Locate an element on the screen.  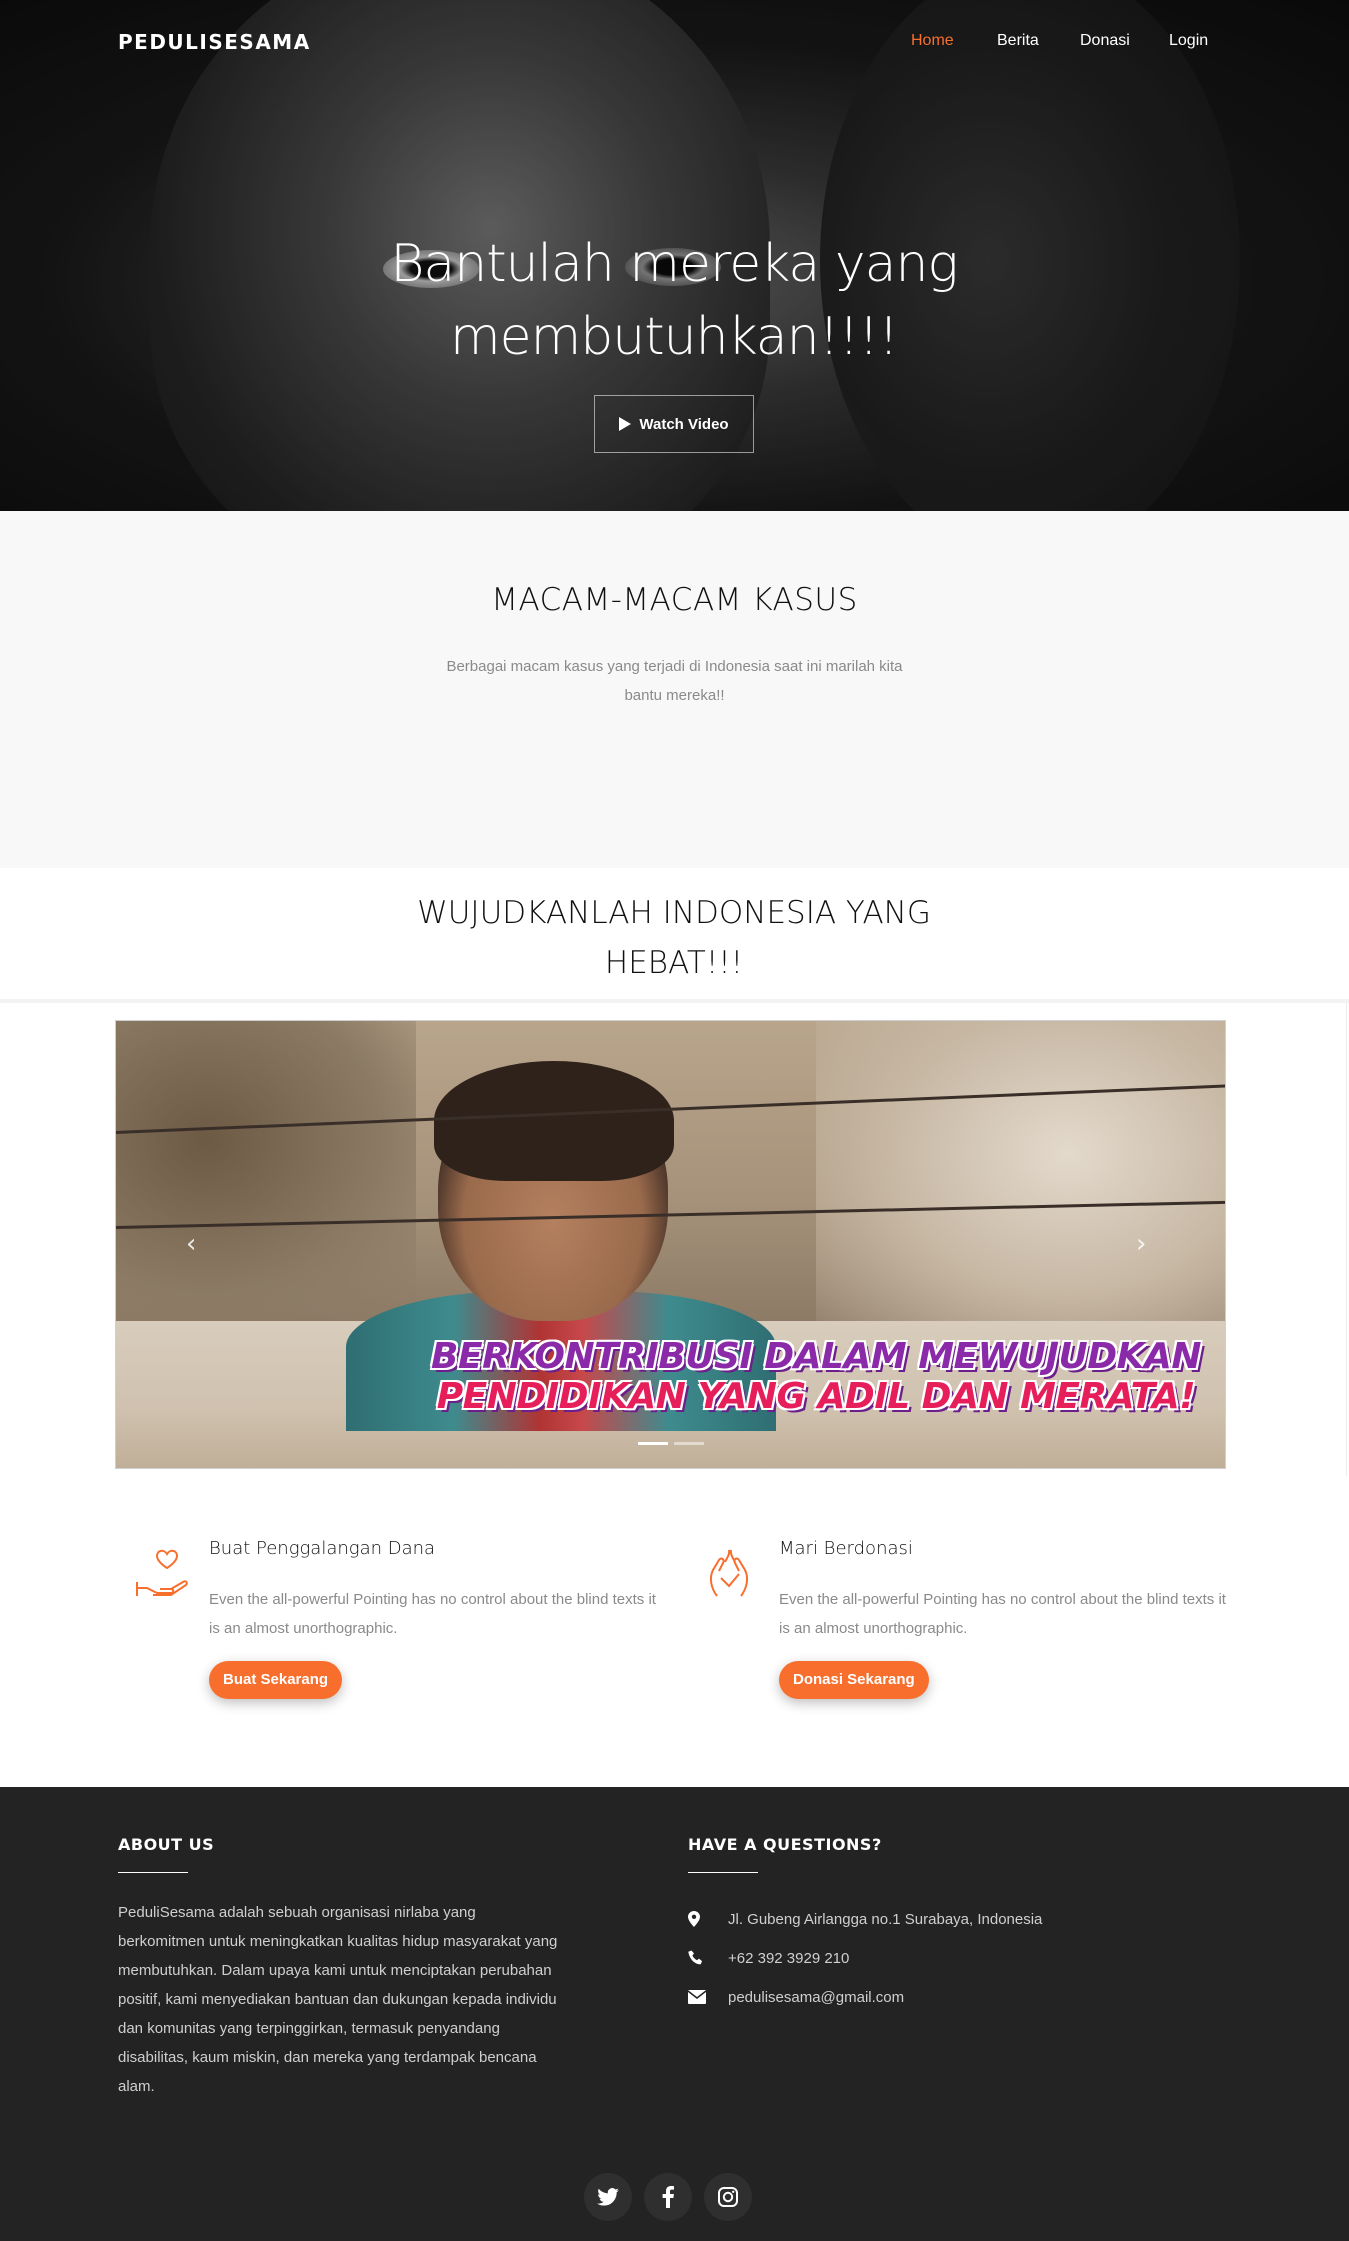
social-links is located at coordinates (668, 2197).